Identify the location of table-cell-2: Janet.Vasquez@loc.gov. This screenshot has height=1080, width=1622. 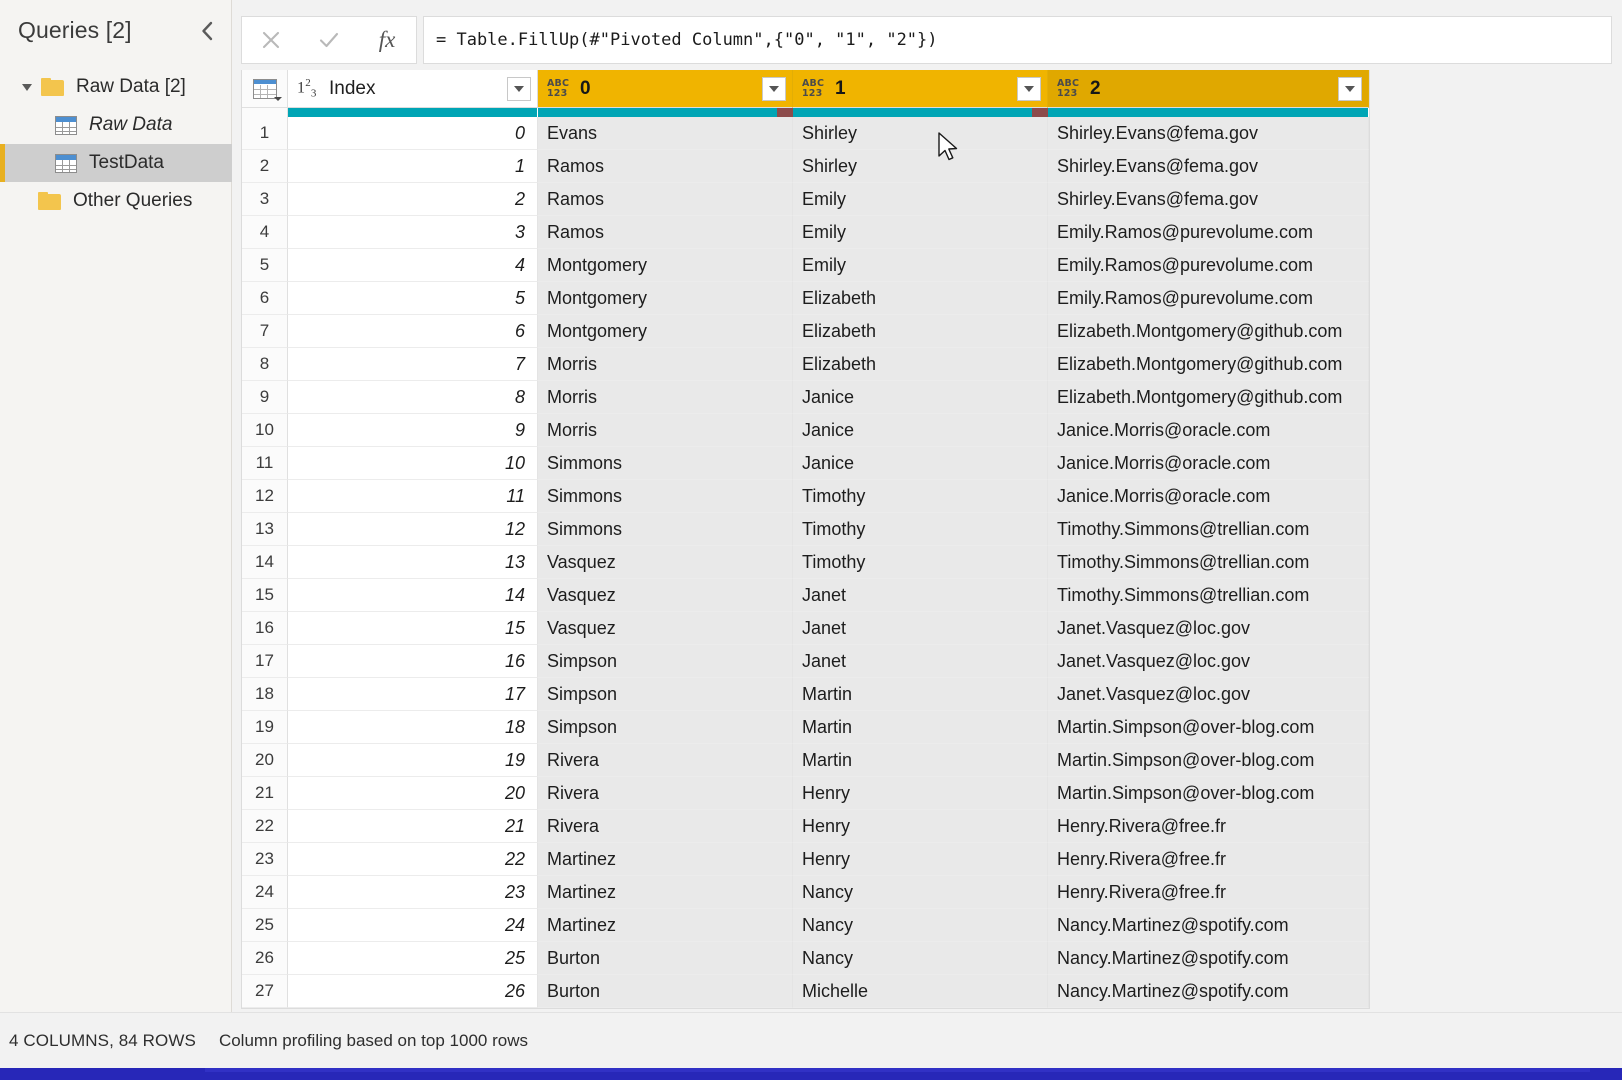
(1208, 628).